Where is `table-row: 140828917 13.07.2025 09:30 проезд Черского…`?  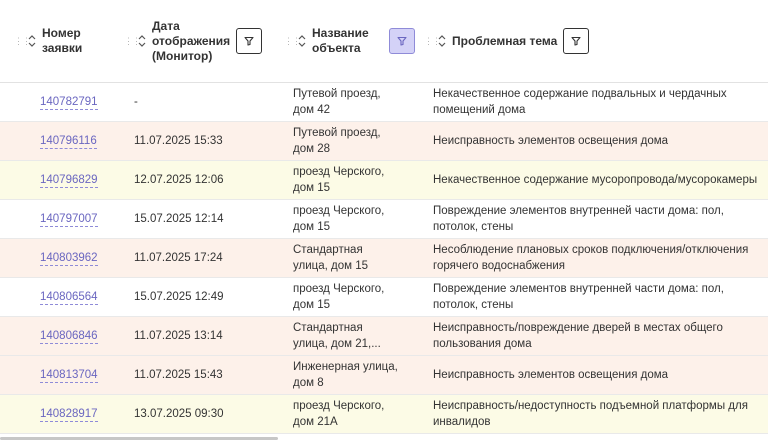 table-row: 140828917 13.07.2025 09:30 проезд Черского… is located at coordinates (384, 414).